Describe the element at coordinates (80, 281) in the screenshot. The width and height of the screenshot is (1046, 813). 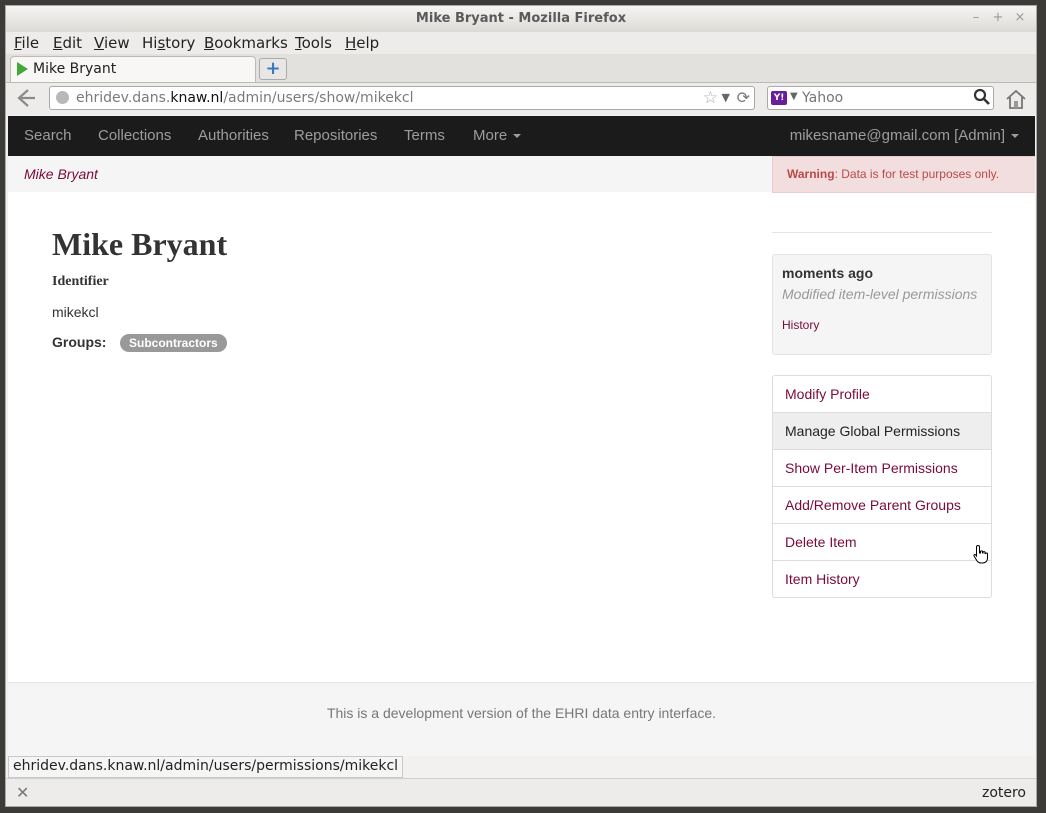
I see `identifier-label: Identifier` at that location.